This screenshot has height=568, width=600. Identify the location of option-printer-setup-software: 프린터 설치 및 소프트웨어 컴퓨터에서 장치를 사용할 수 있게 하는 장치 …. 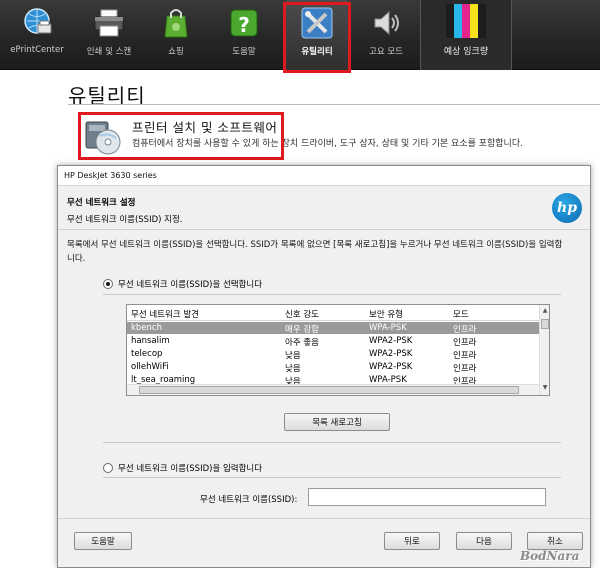
(340, 135).